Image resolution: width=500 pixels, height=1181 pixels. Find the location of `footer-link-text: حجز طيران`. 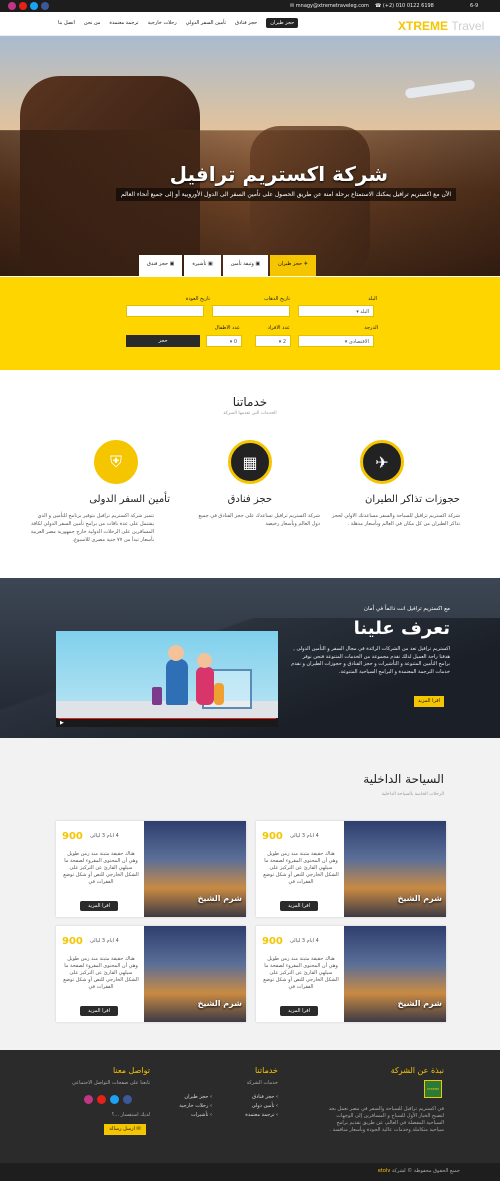

footer-link-text: حجز طيران is located at coordinates (196, 1097).